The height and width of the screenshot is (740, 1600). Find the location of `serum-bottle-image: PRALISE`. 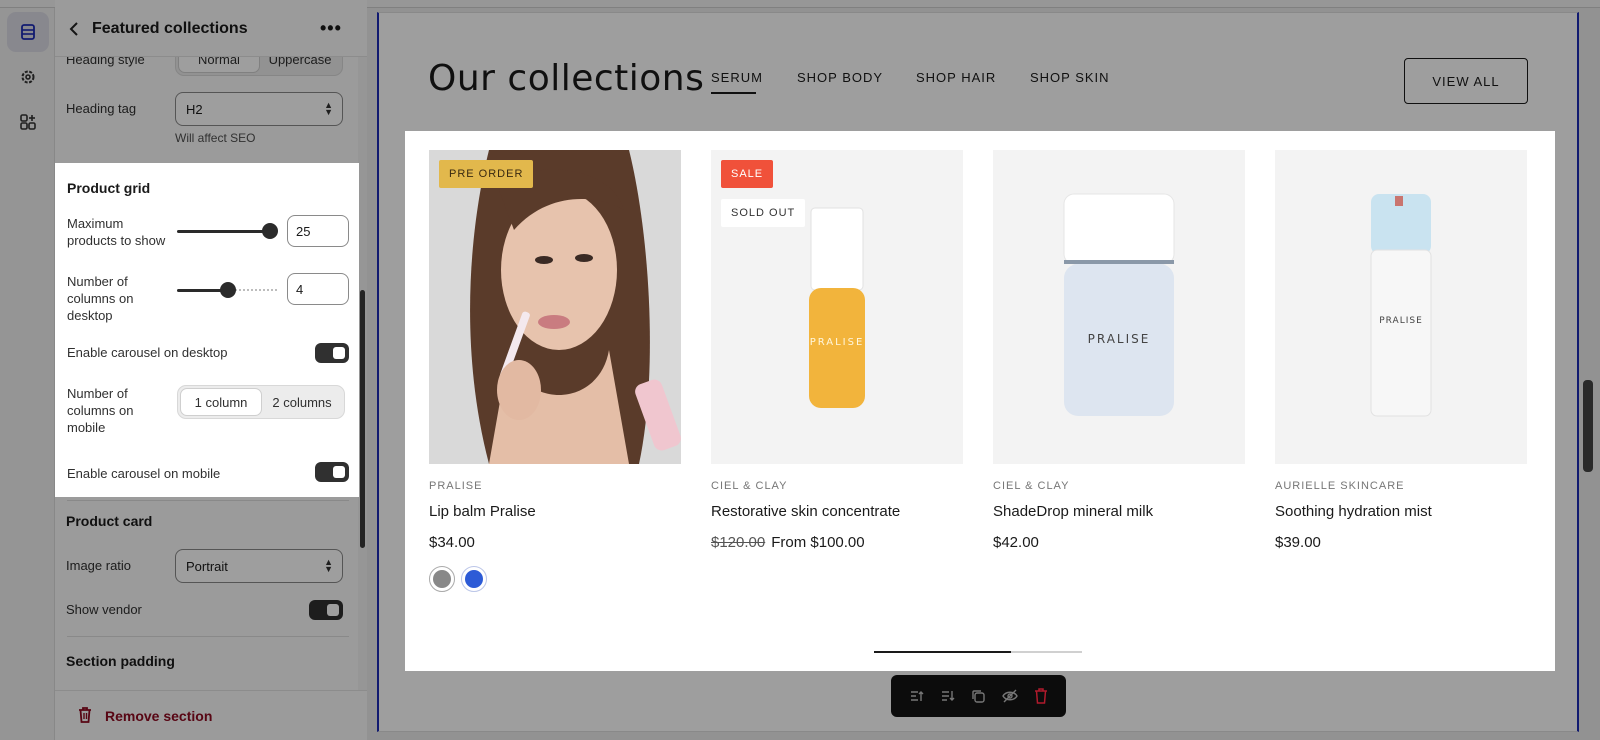

serum-bottle-image: PRALISE is located at coordinates (837, 307).